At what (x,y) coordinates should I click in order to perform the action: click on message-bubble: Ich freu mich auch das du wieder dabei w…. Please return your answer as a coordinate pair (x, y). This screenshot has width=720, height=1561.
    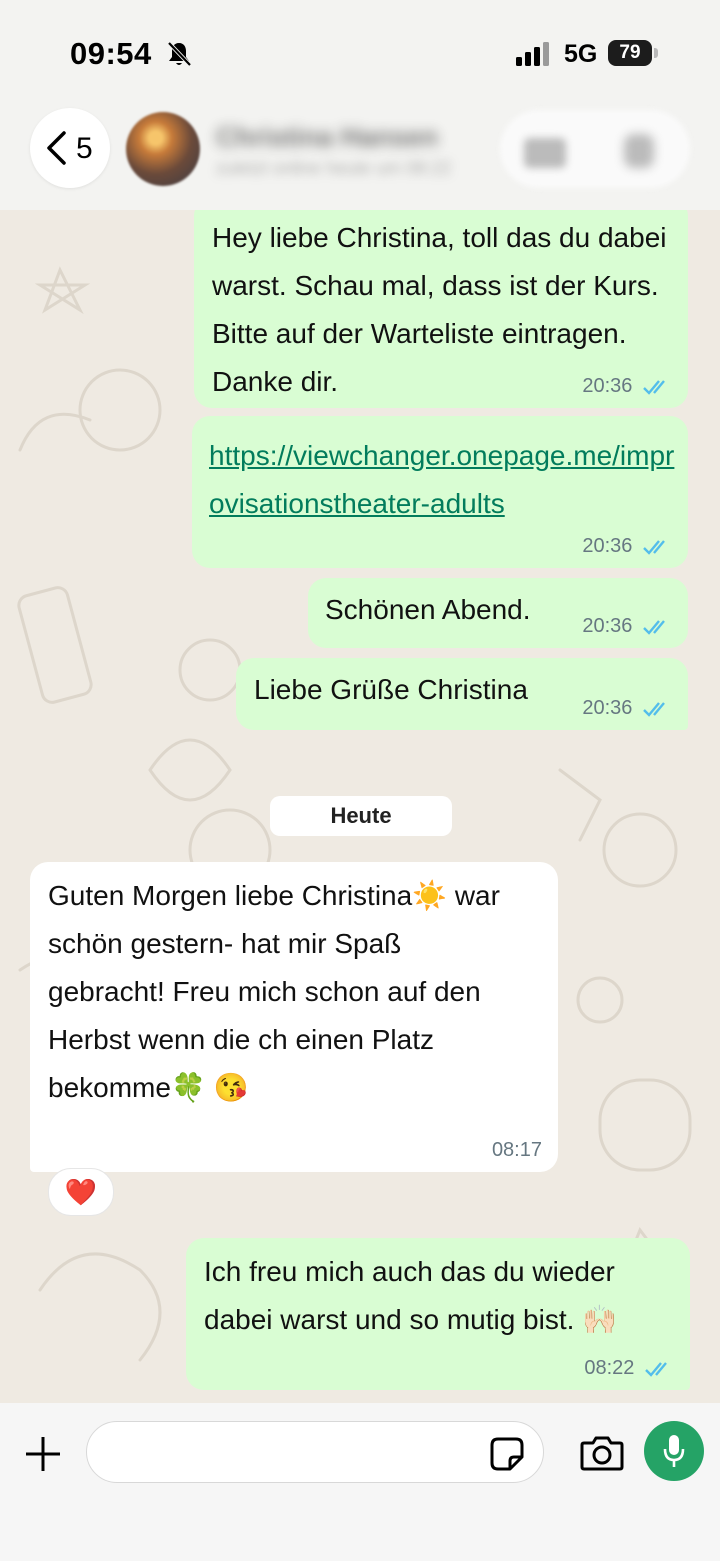
    Looking at the image, I should click on (438, 1314).